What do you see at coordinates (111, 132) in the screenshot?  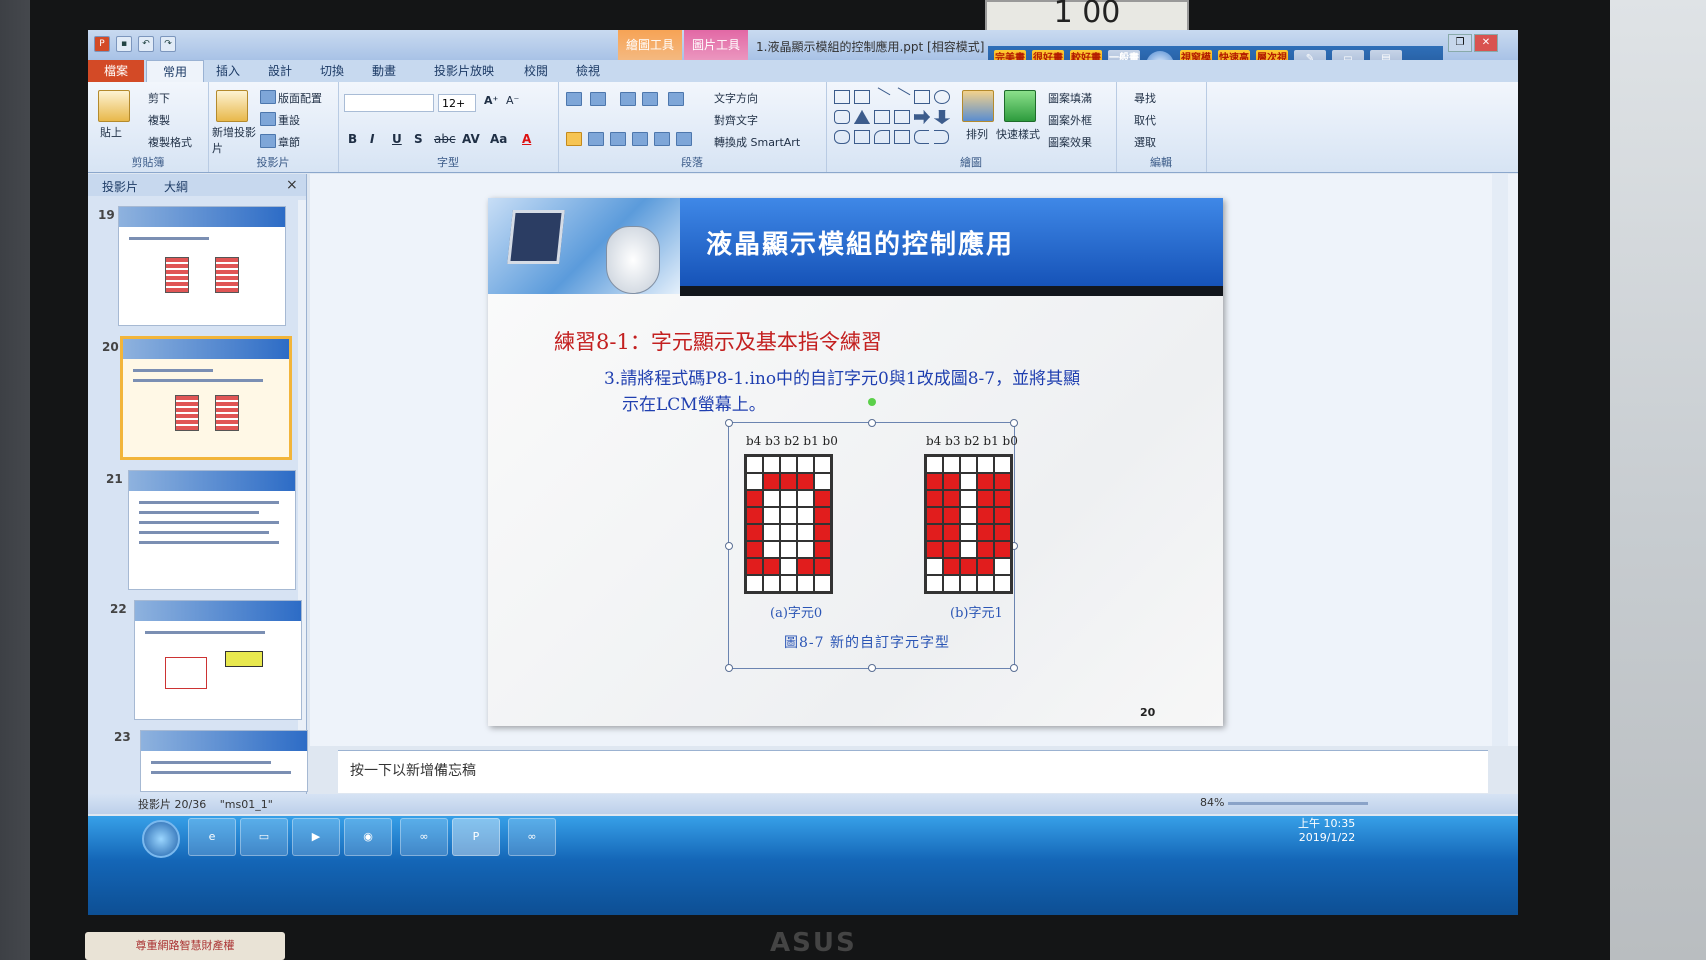 I see `paste-button: 貼上` at bounding box center [111, 132].